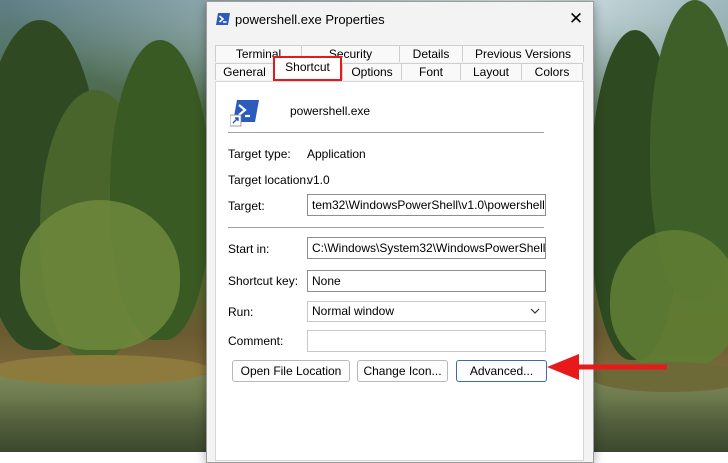  I want to click on run-select: Normal window, so click(426, 311).